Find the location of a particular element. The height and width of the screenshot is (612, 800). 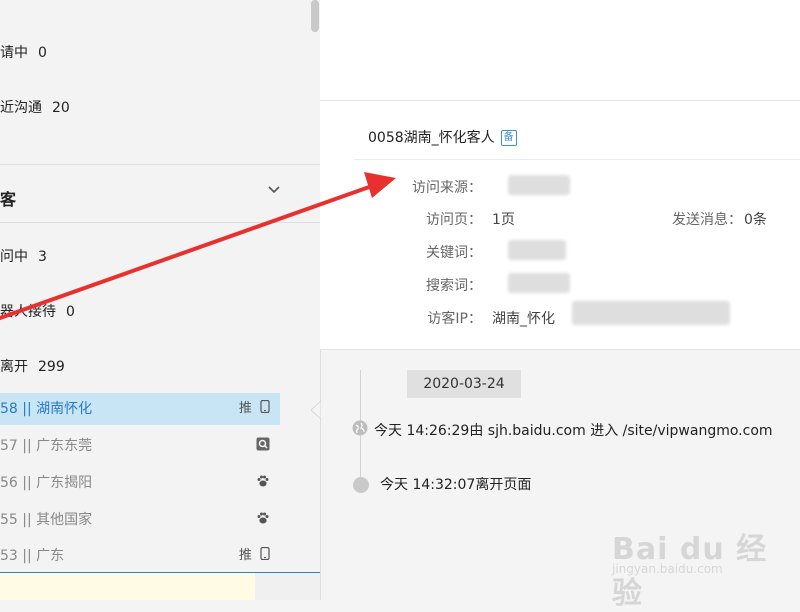

search-engine-icon is located at coordinates (263, 444).